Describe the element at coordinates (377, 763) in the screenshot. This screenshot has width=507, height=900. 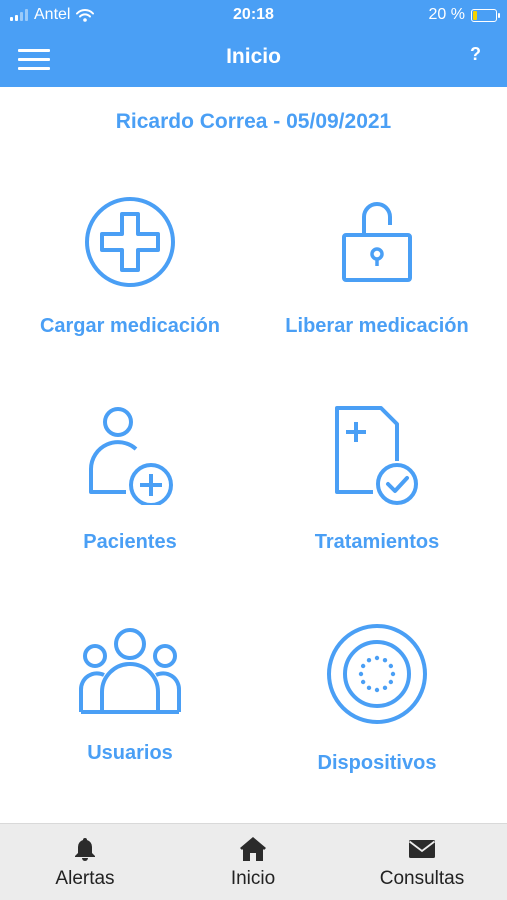
I see `devices-label: Dispositivos` at that location.